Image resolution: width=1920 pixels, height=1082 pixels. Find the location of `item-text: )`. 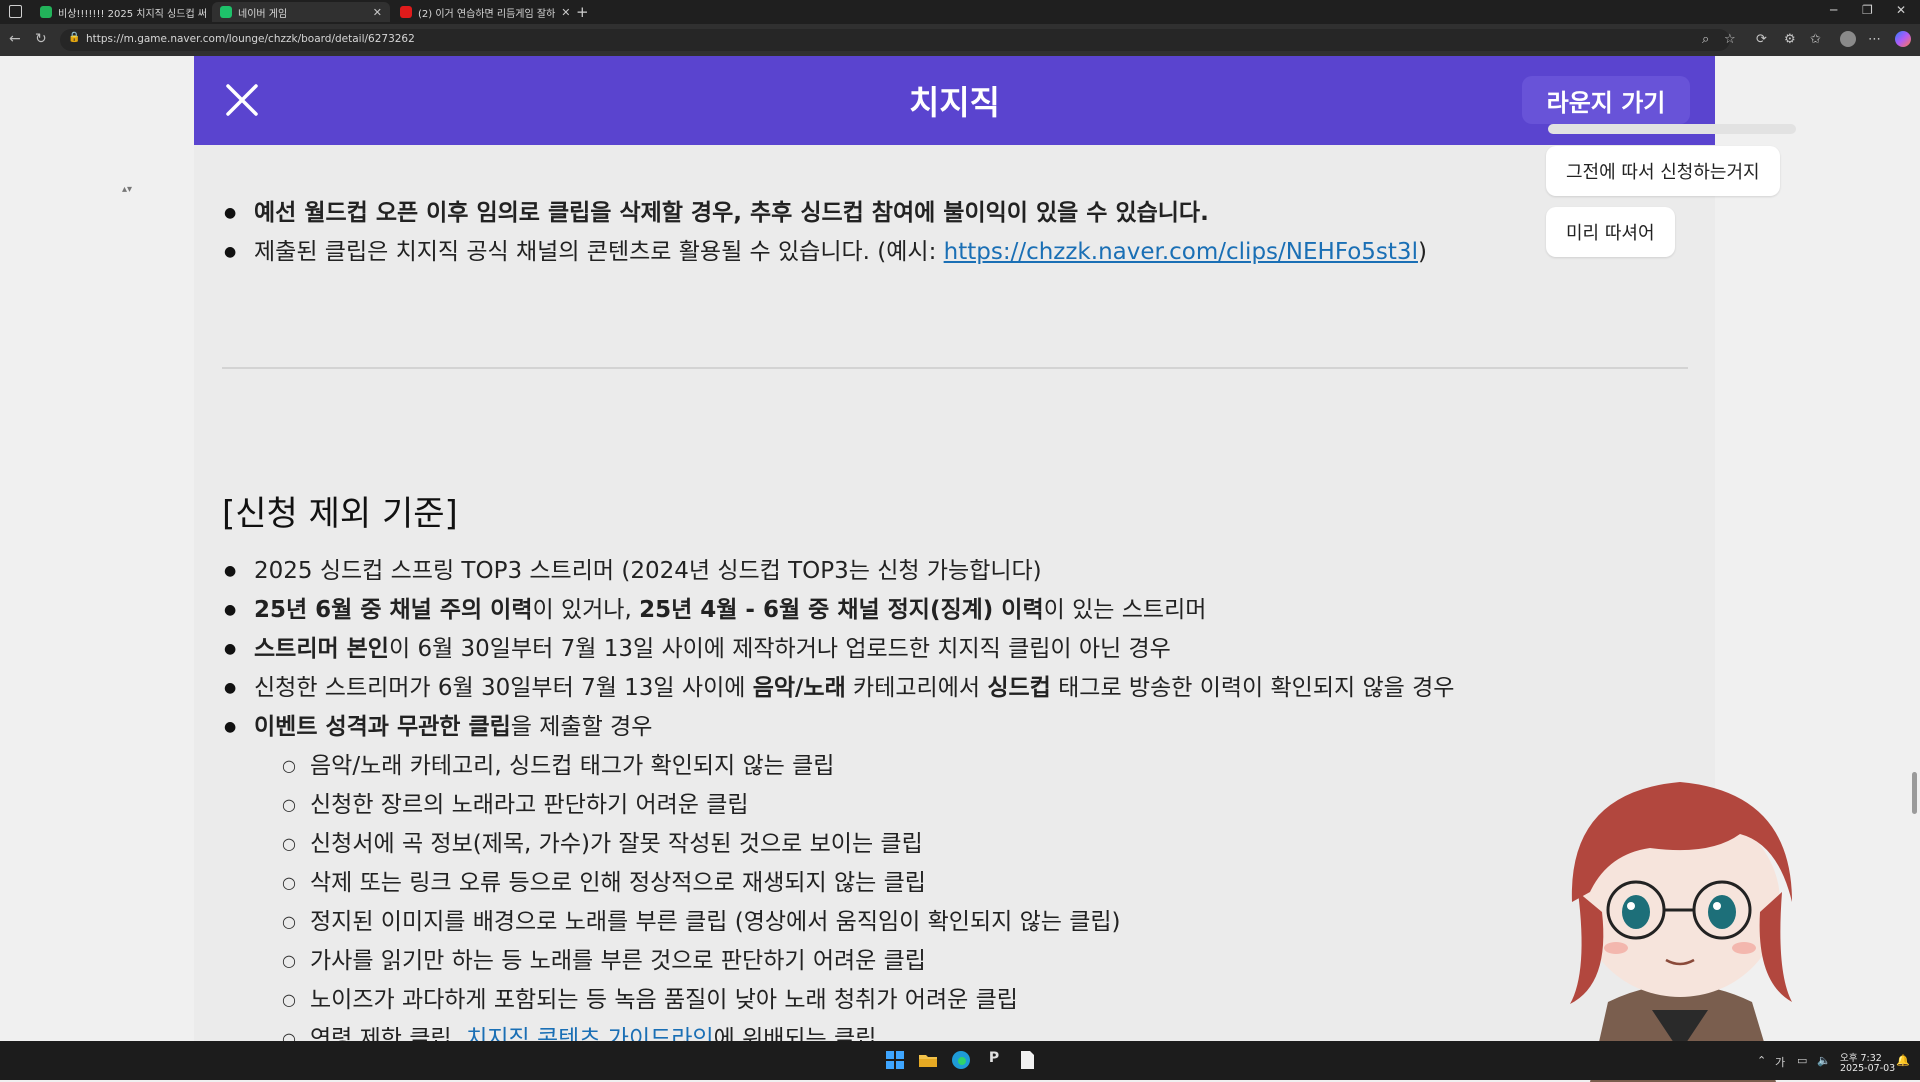

item-text: ) is located at coordinates (1422, 252).